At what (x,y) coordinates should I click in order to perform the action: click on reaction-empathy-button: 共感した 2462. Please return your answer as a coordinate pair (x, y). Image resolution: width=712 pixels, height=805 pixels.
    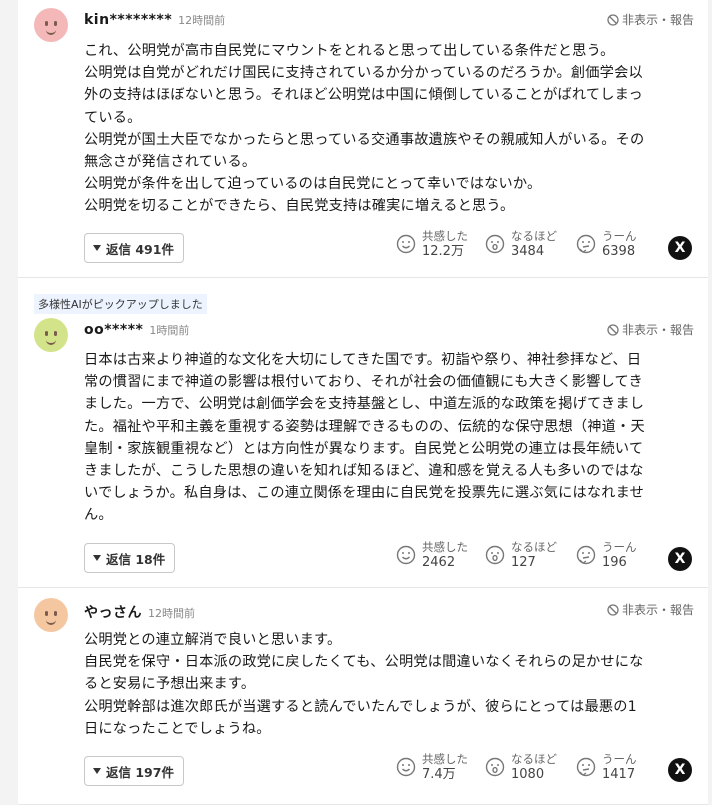
    Looking at the image, I should click on (432, 555).